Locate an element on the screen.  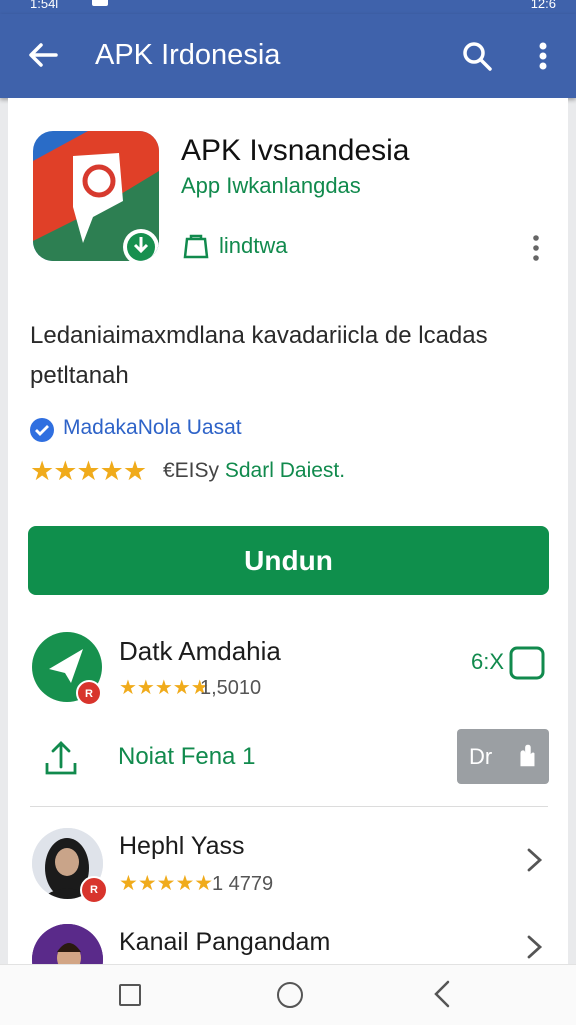
tag-icon is located at coordinates (196, 246).